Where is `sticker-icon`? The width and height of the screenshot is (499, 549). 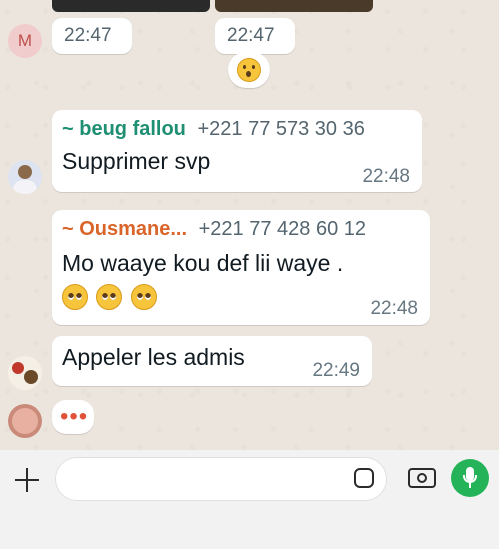
sticker-icon is located at coordinates (364, 478).